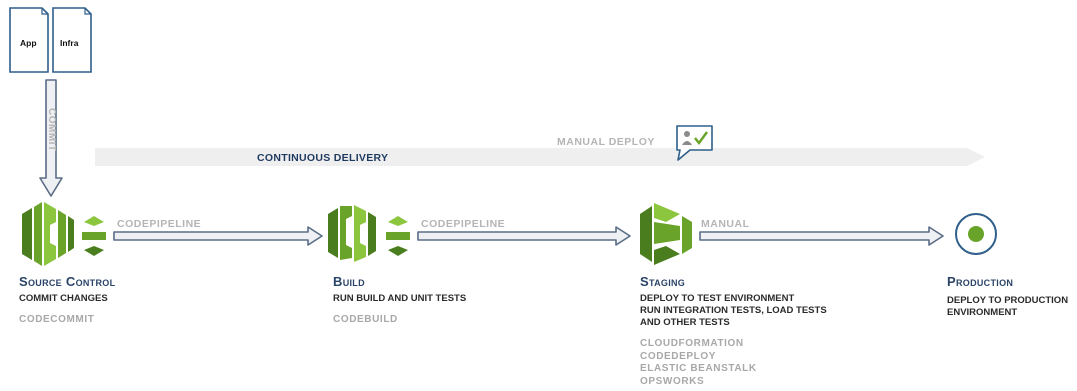  What do you see at coordinates (63, 298) in the screenshot?
I see `stage-desc: COMMIT CHANGES` at bounding box center [63, 298].